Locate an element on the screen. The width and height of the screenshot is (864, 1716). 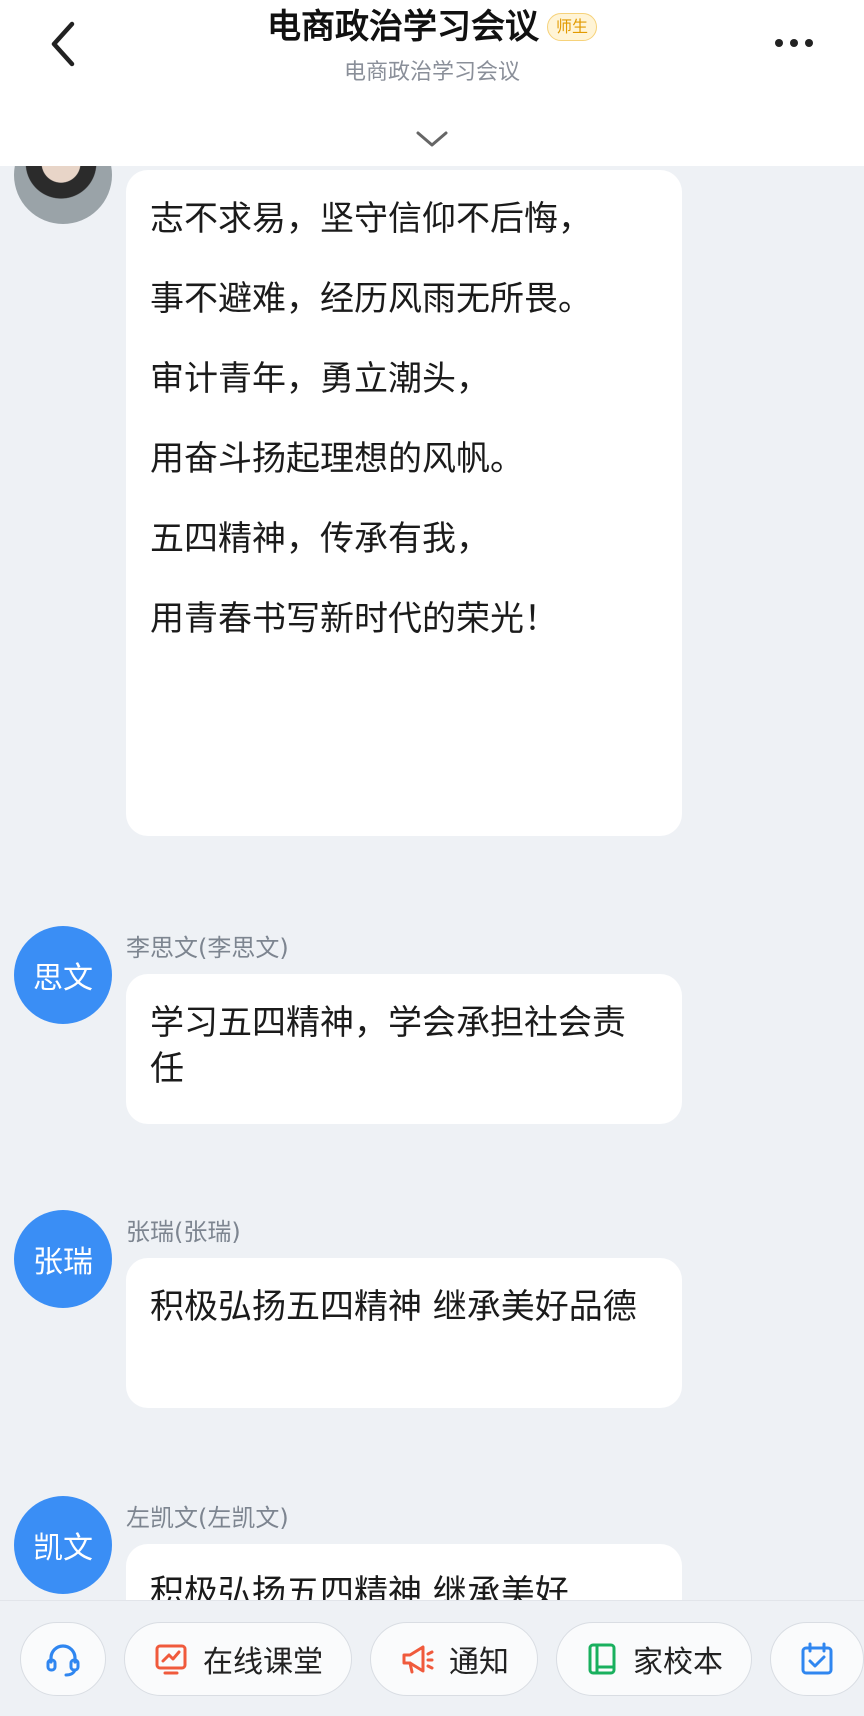
calendar-check-icon is located at coordinates (817, 1658).